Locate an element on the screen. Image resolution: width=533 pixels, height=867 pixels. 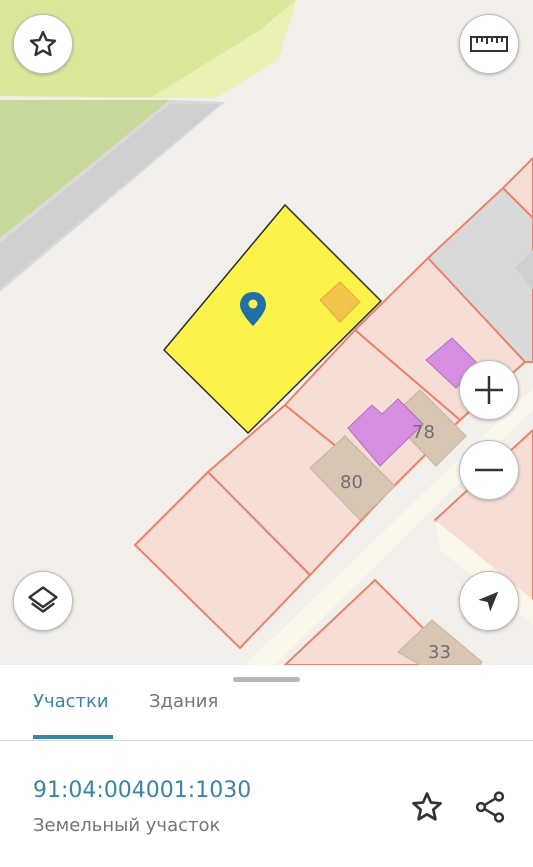
favorite-button is located at coordinates (43, 44).